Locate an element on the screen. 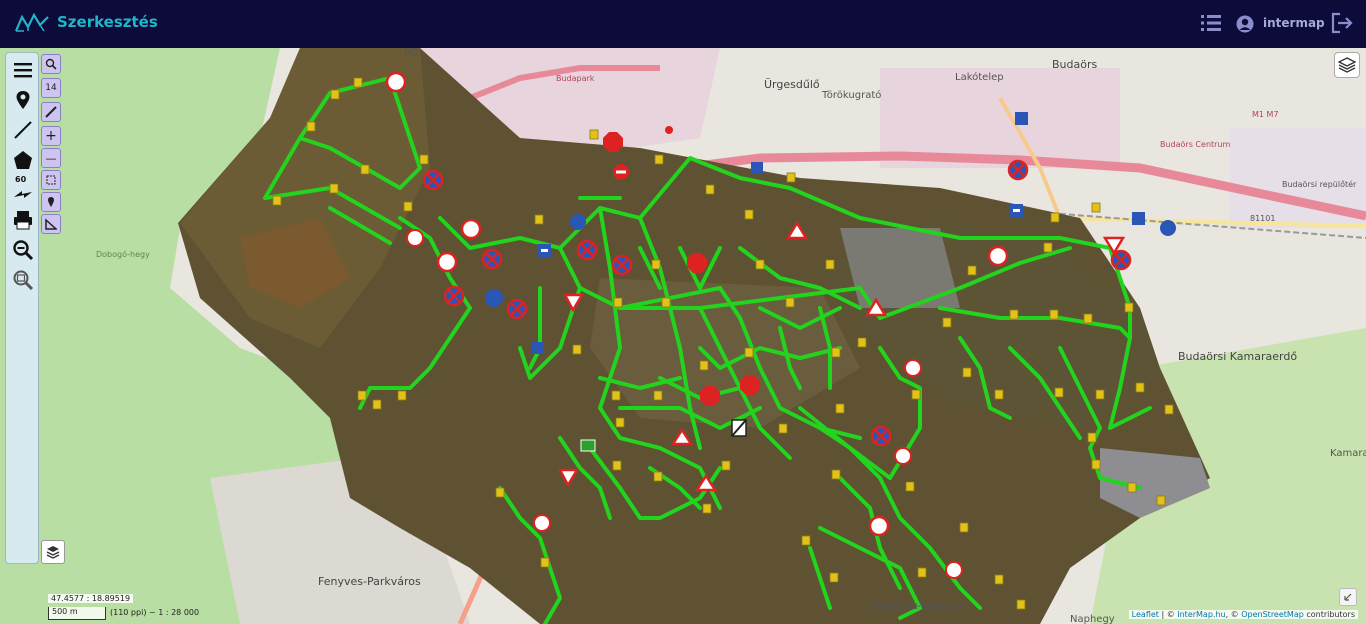 The image size is (1366, 624). scale-bar: 500 m is located at coordinates (77, 613).